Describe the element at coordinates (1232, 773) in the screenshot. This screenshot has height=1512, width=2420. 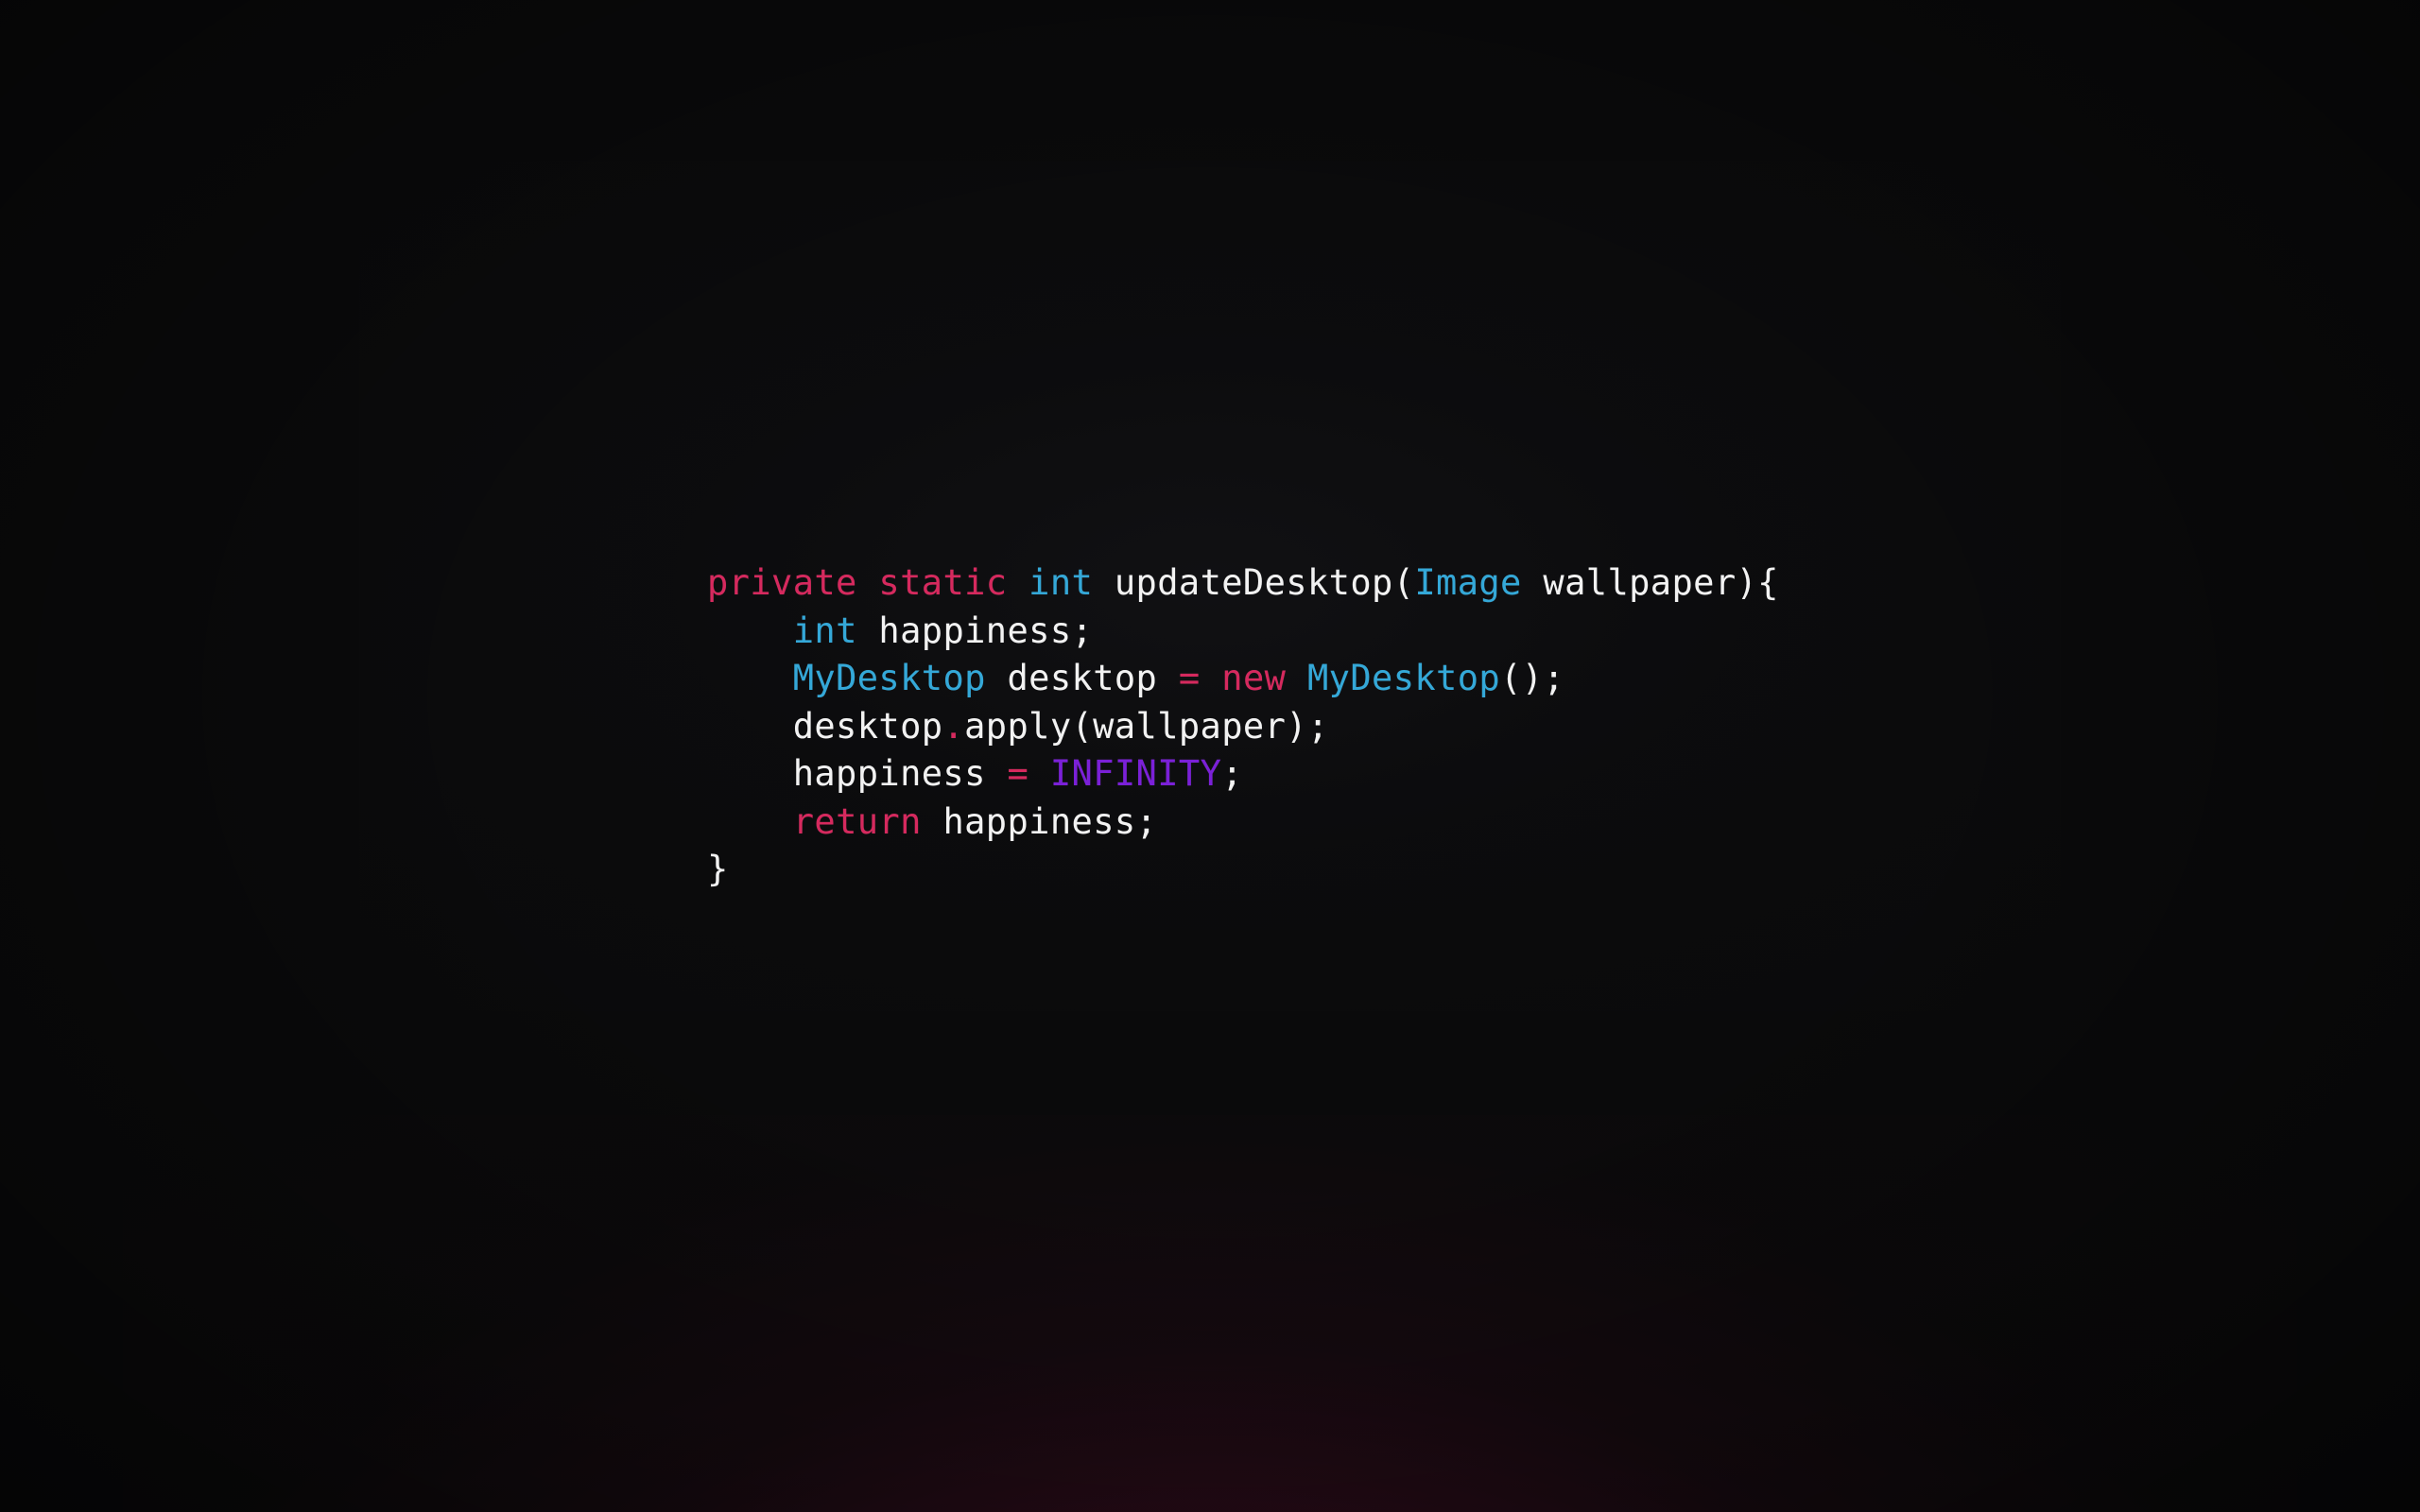
I see `code-token-plain: ;` at that location.